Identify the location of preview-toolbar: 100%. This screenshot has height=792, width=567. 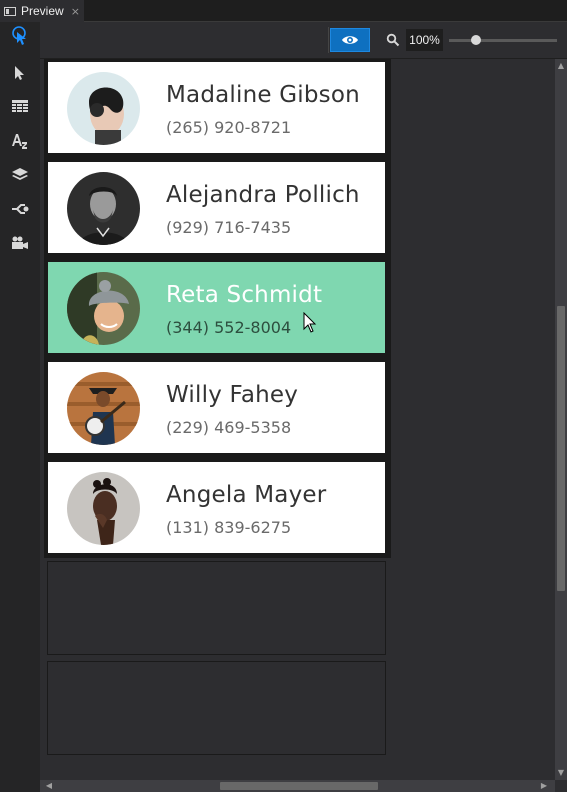
(303, 40).